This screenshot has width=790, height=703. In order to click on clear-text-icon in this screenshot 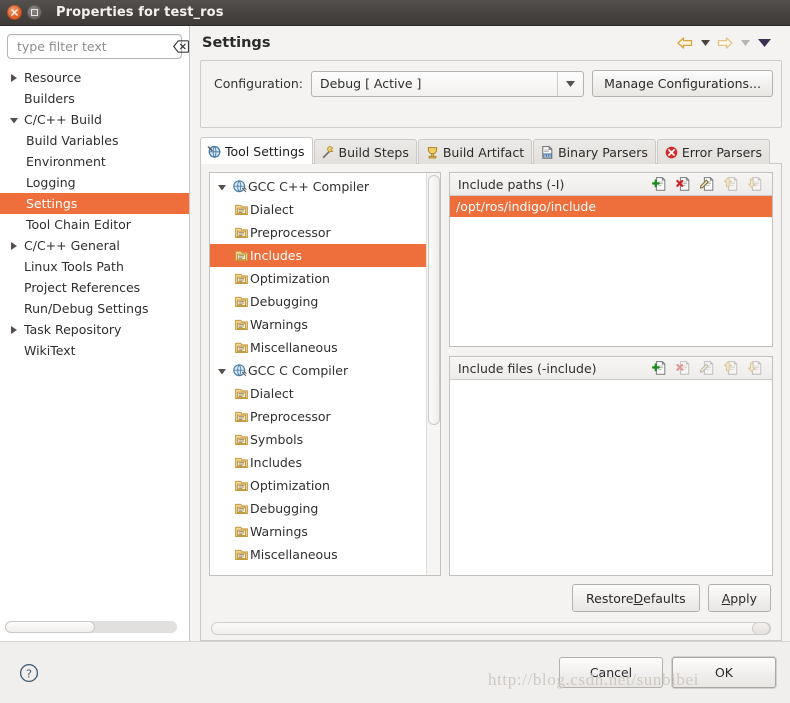, I will do `click(181, 46)`.